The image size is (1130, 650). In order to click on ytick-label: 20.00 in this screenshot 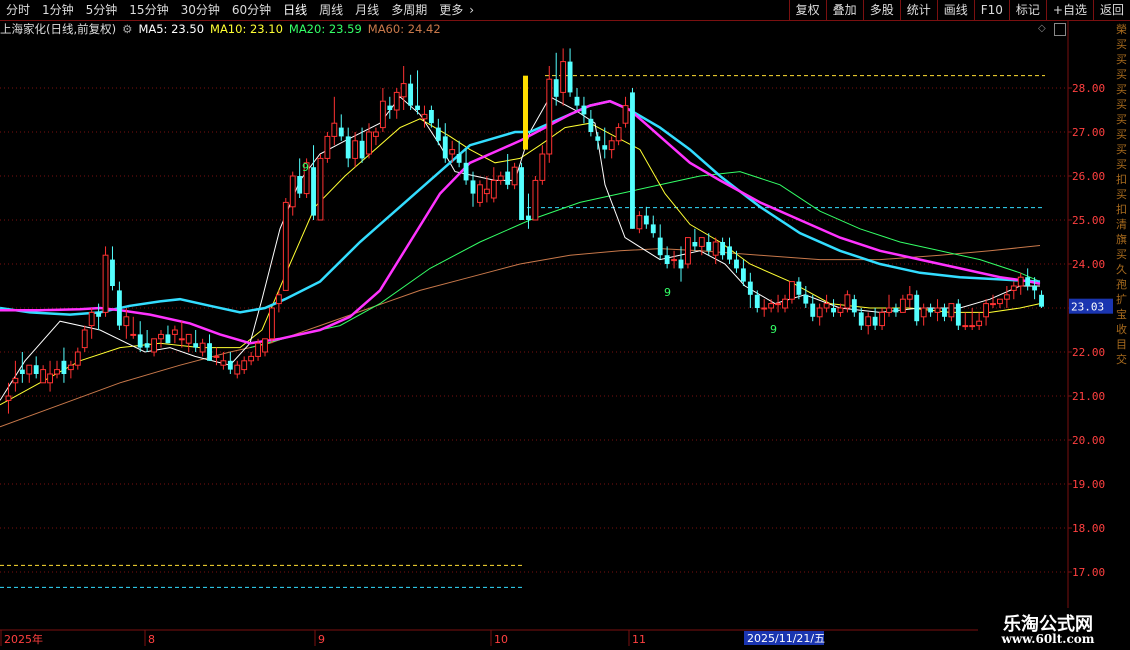, I will do `click(1088, 440)`.